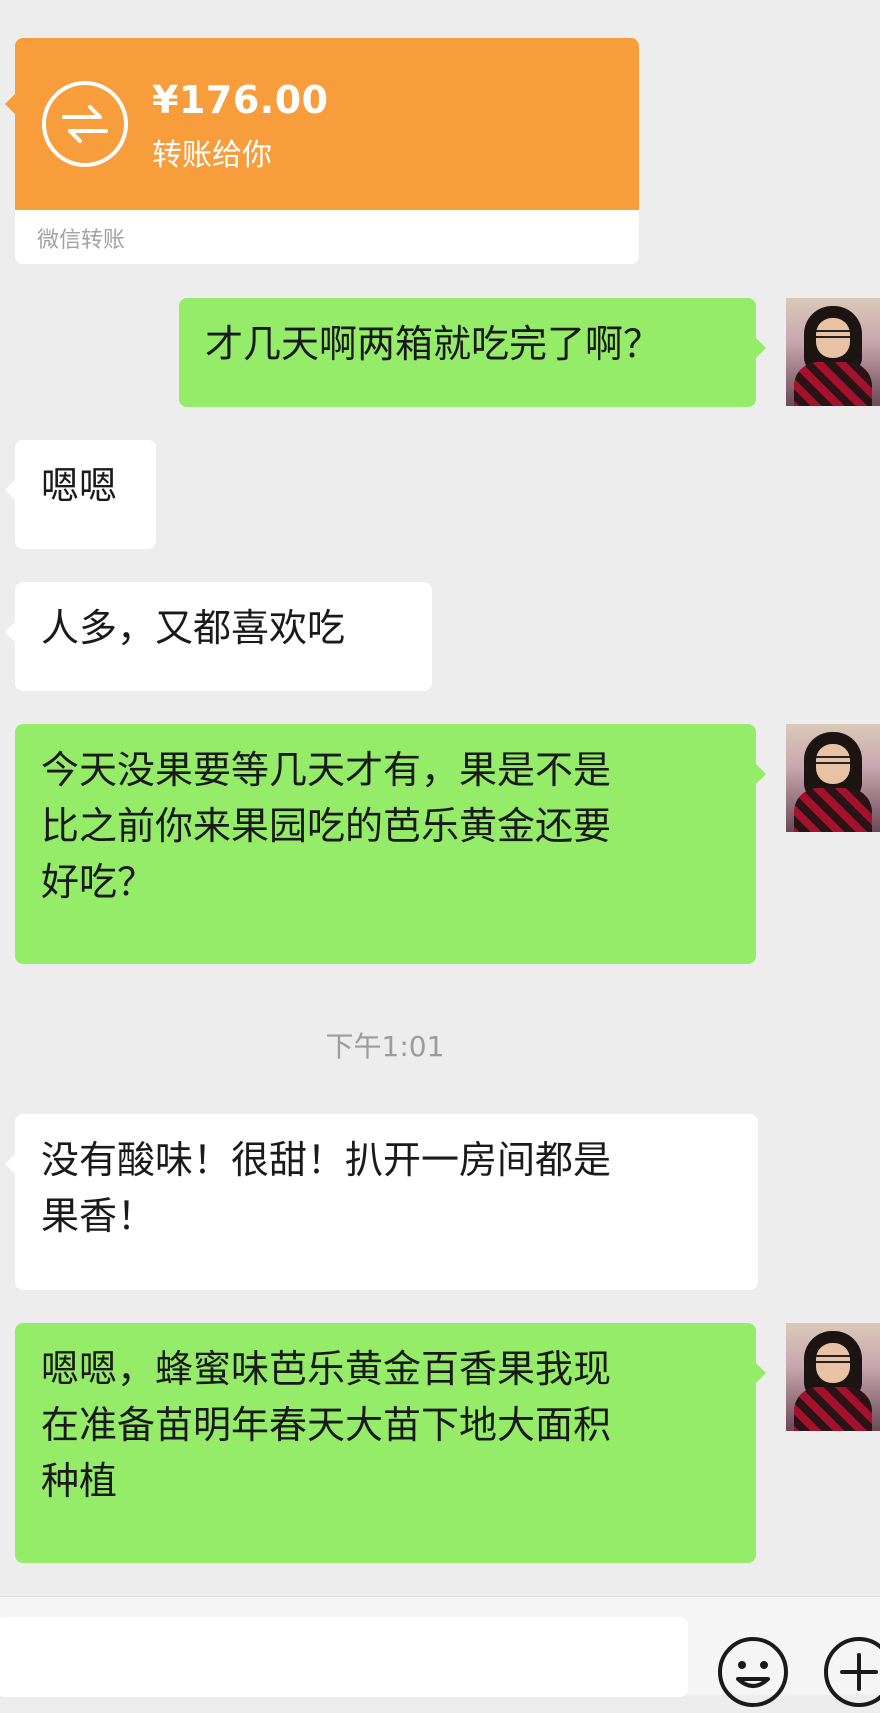 The height and width of the screenshot is (1713, 880). I want to click on transfer-footer-label: 微信转账, so click(81, 240).